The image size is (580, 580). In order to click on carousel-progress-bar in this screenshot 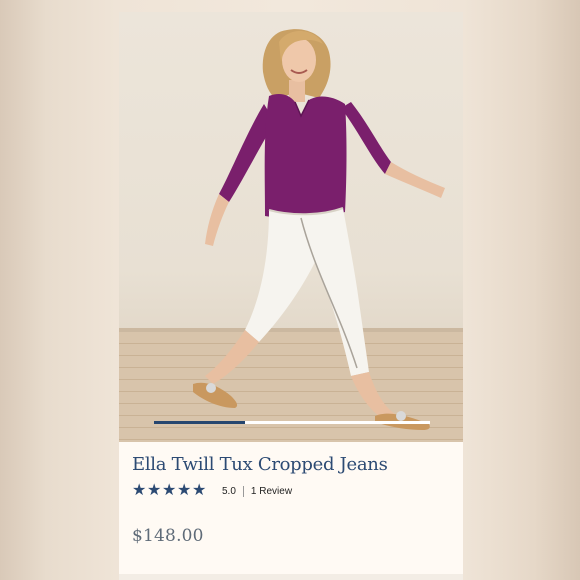, I will do `click(292, 422)`.